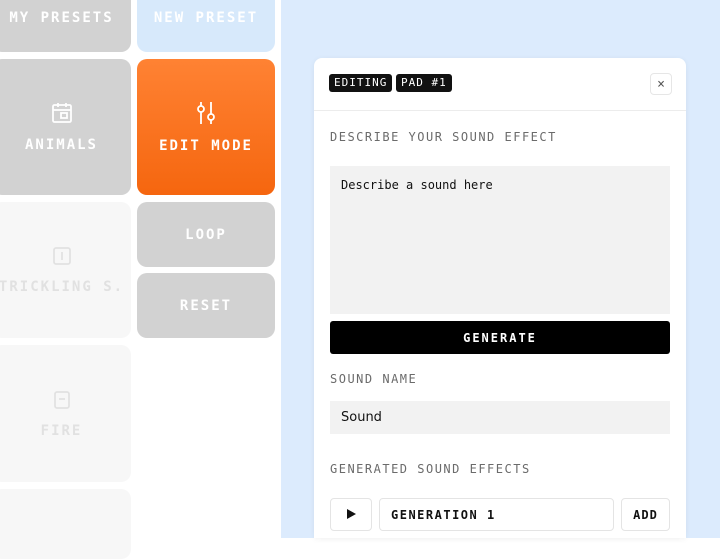 The height and width of the screenshot is (559, 720). What do you see at coordinates (62, 287) in the screenshot?
I see `pad-label: TRICKLING S.` at bounding box center [62, 287].